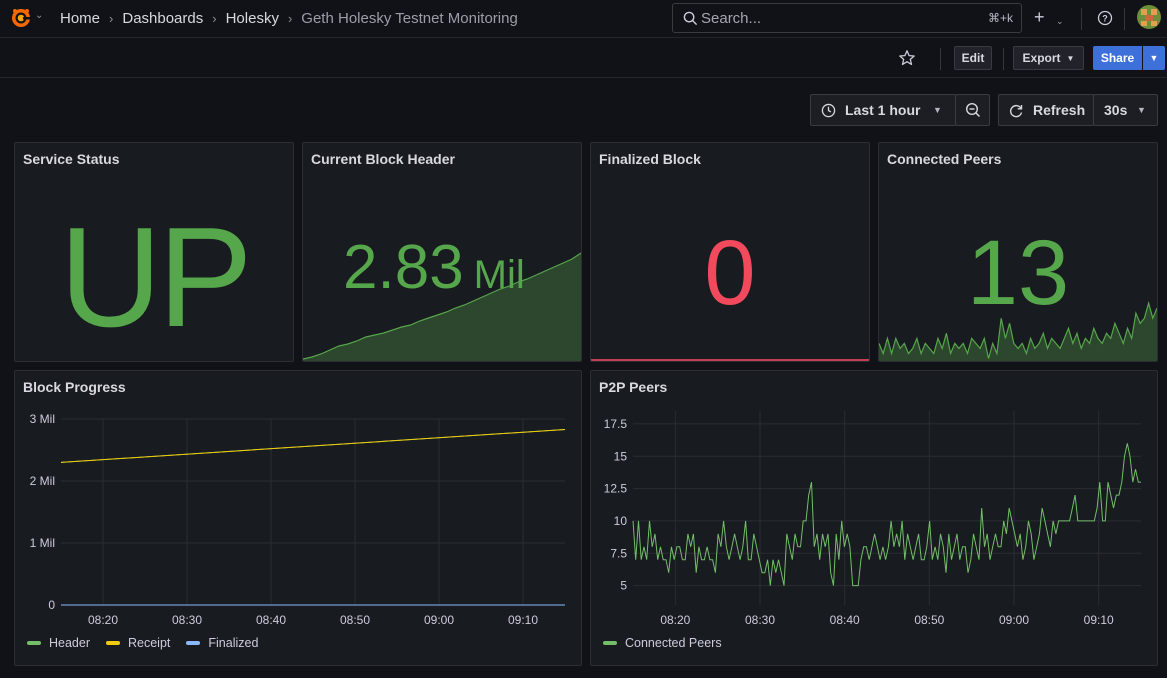 The height and width of the screenshot is (678, 1167). Describe the element at coordinates (1000, 18) in the screenshot. I see `search-shortcut: ⌘+k` at that location.